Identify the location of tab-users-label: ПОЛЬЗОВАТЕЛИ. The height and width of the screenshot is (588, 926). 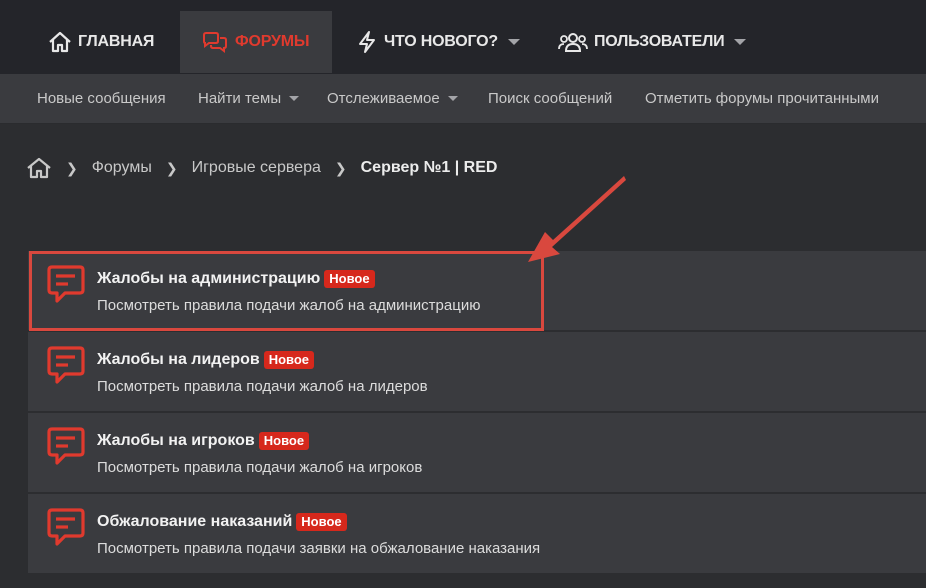
(659, 41).